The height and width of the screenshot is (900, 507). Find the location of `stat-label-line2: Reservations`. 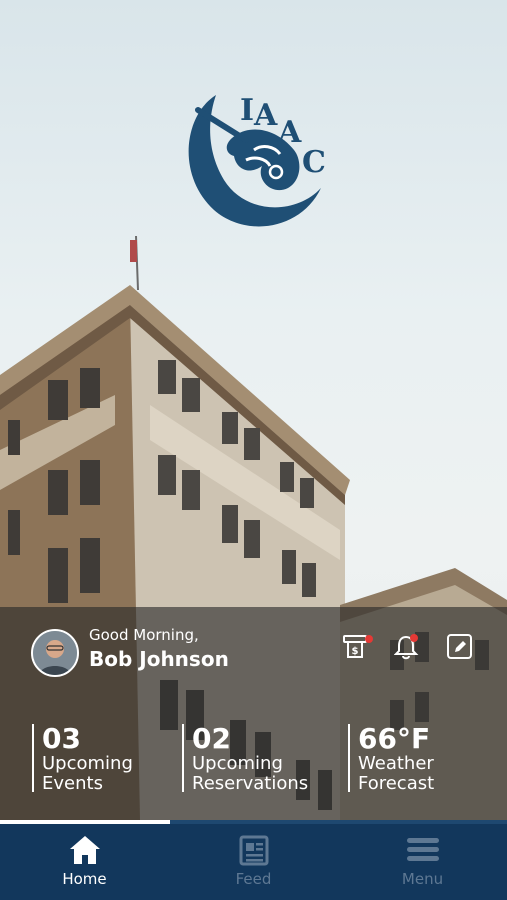

stat-label-line2: Reservations is located at coordinates (250, 783).